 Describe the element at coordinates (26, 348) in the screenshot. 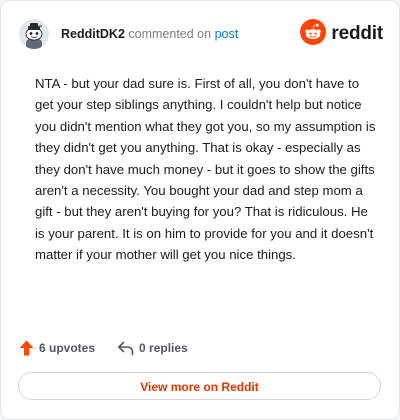

I see `upvote-arrow-icon` at that location.